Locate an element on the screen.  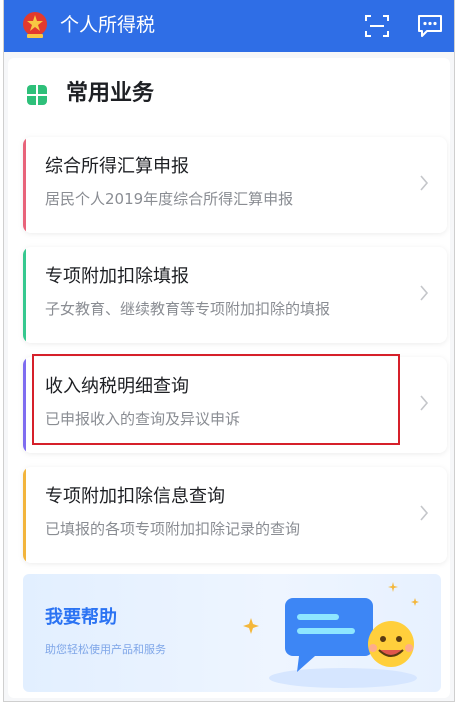
four-leaf-grid-icon is located at coordinates (37, 95).